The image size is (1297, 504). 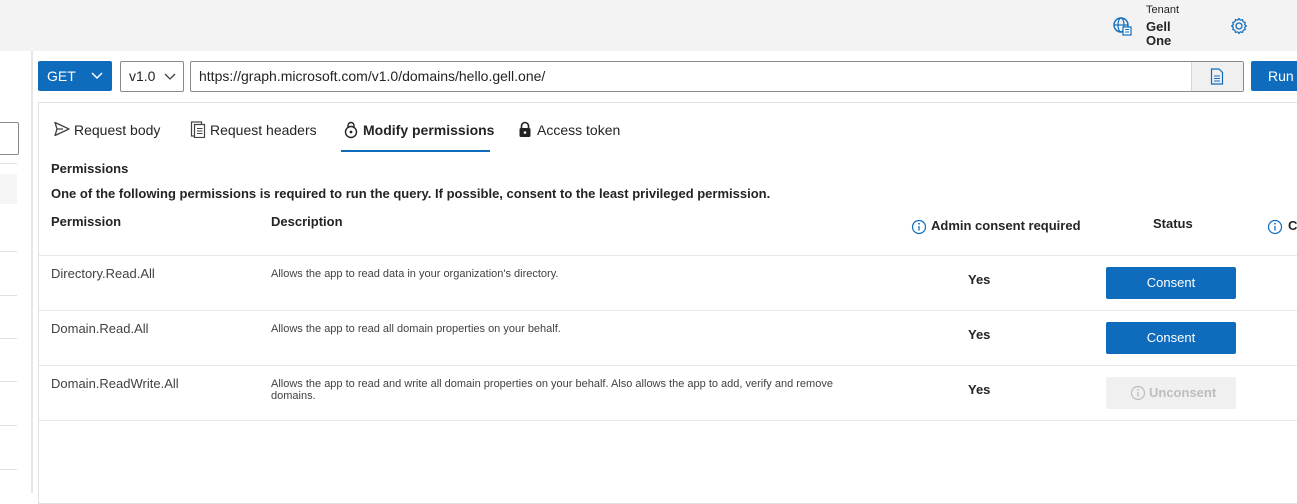 I want to click on tab-label: Access token, so click(x=579, y=130).